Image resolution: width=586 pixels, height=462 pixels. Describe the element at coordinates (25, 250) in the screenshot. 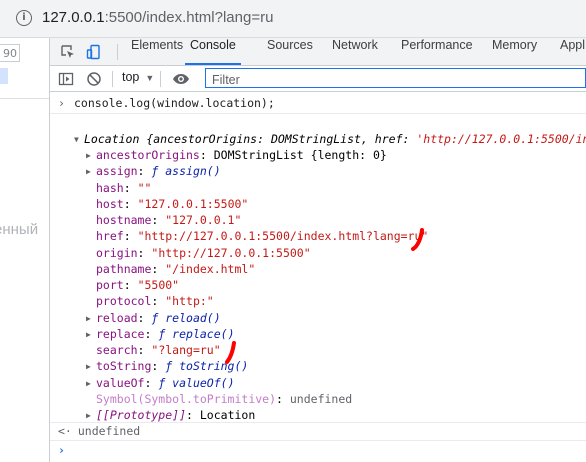

I see `page-viewport: 90 енный` at that location.